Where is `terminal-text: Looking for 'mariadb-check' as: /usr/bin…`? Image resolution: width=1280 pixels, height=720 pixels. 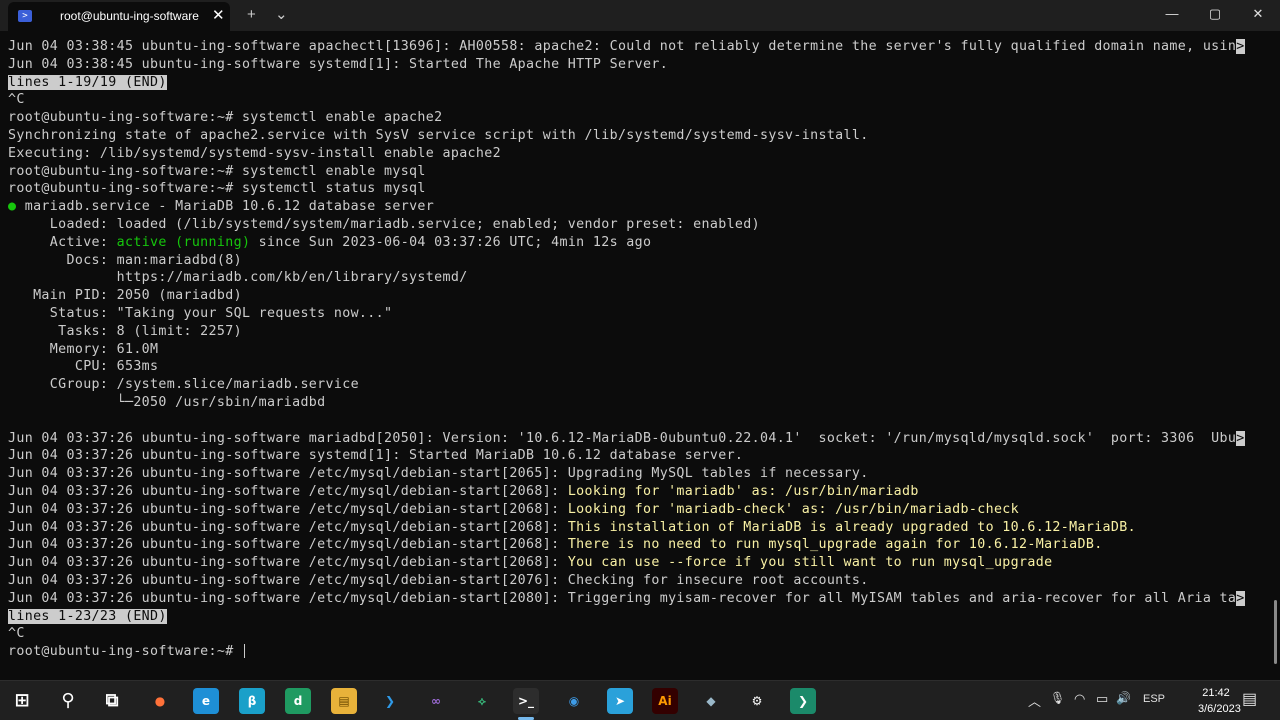 terminal-text: Looking for 'mariadb-check' as: /usr/bin… is located at coordinates (793, 509).